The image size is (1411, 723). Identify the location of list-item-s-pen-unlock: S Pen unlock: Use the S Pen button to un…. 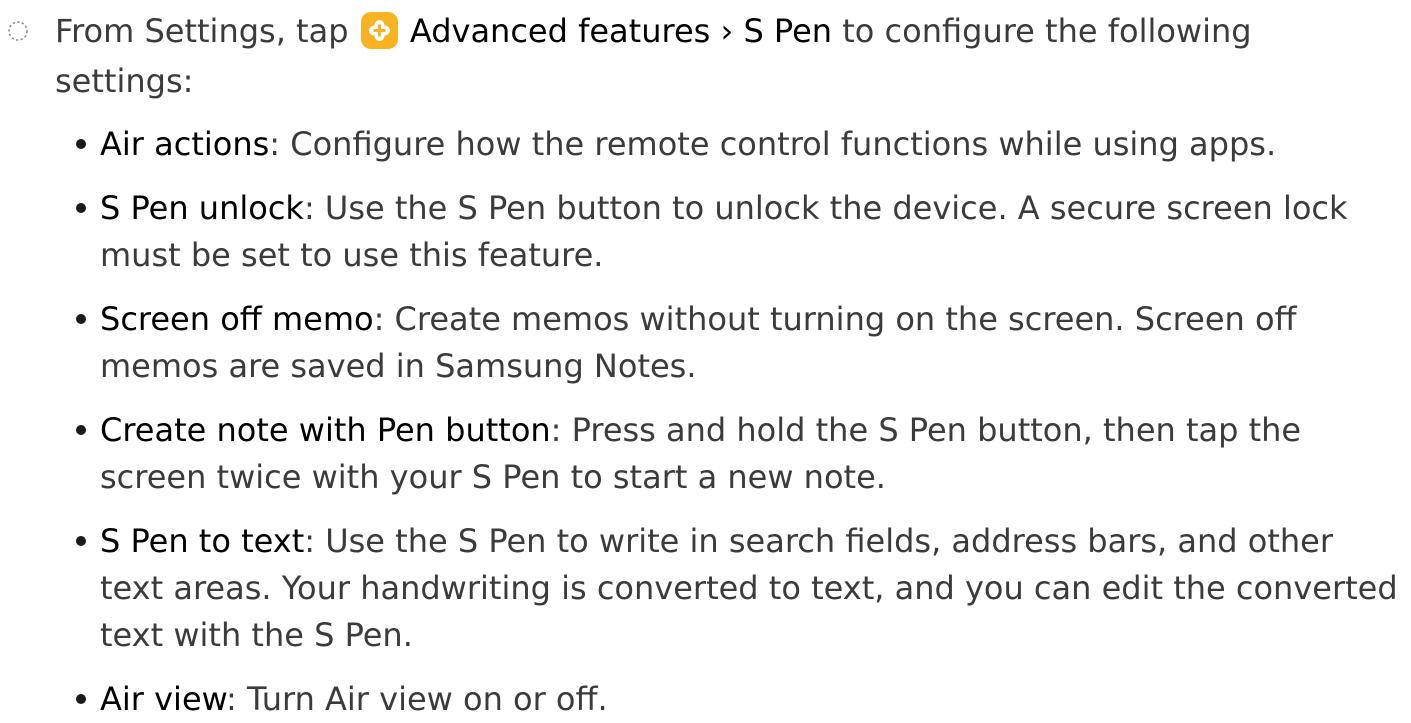
(700, 232).